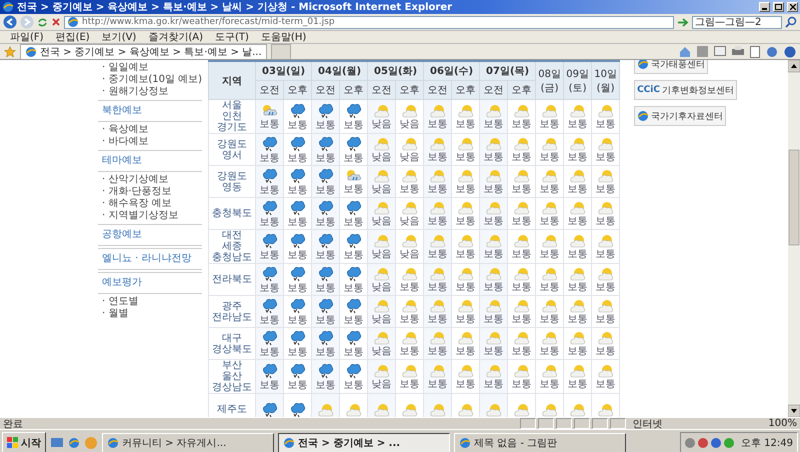 This screenshot has height=452, width=800. I want to click on desktop-icon, so click(57, 443).